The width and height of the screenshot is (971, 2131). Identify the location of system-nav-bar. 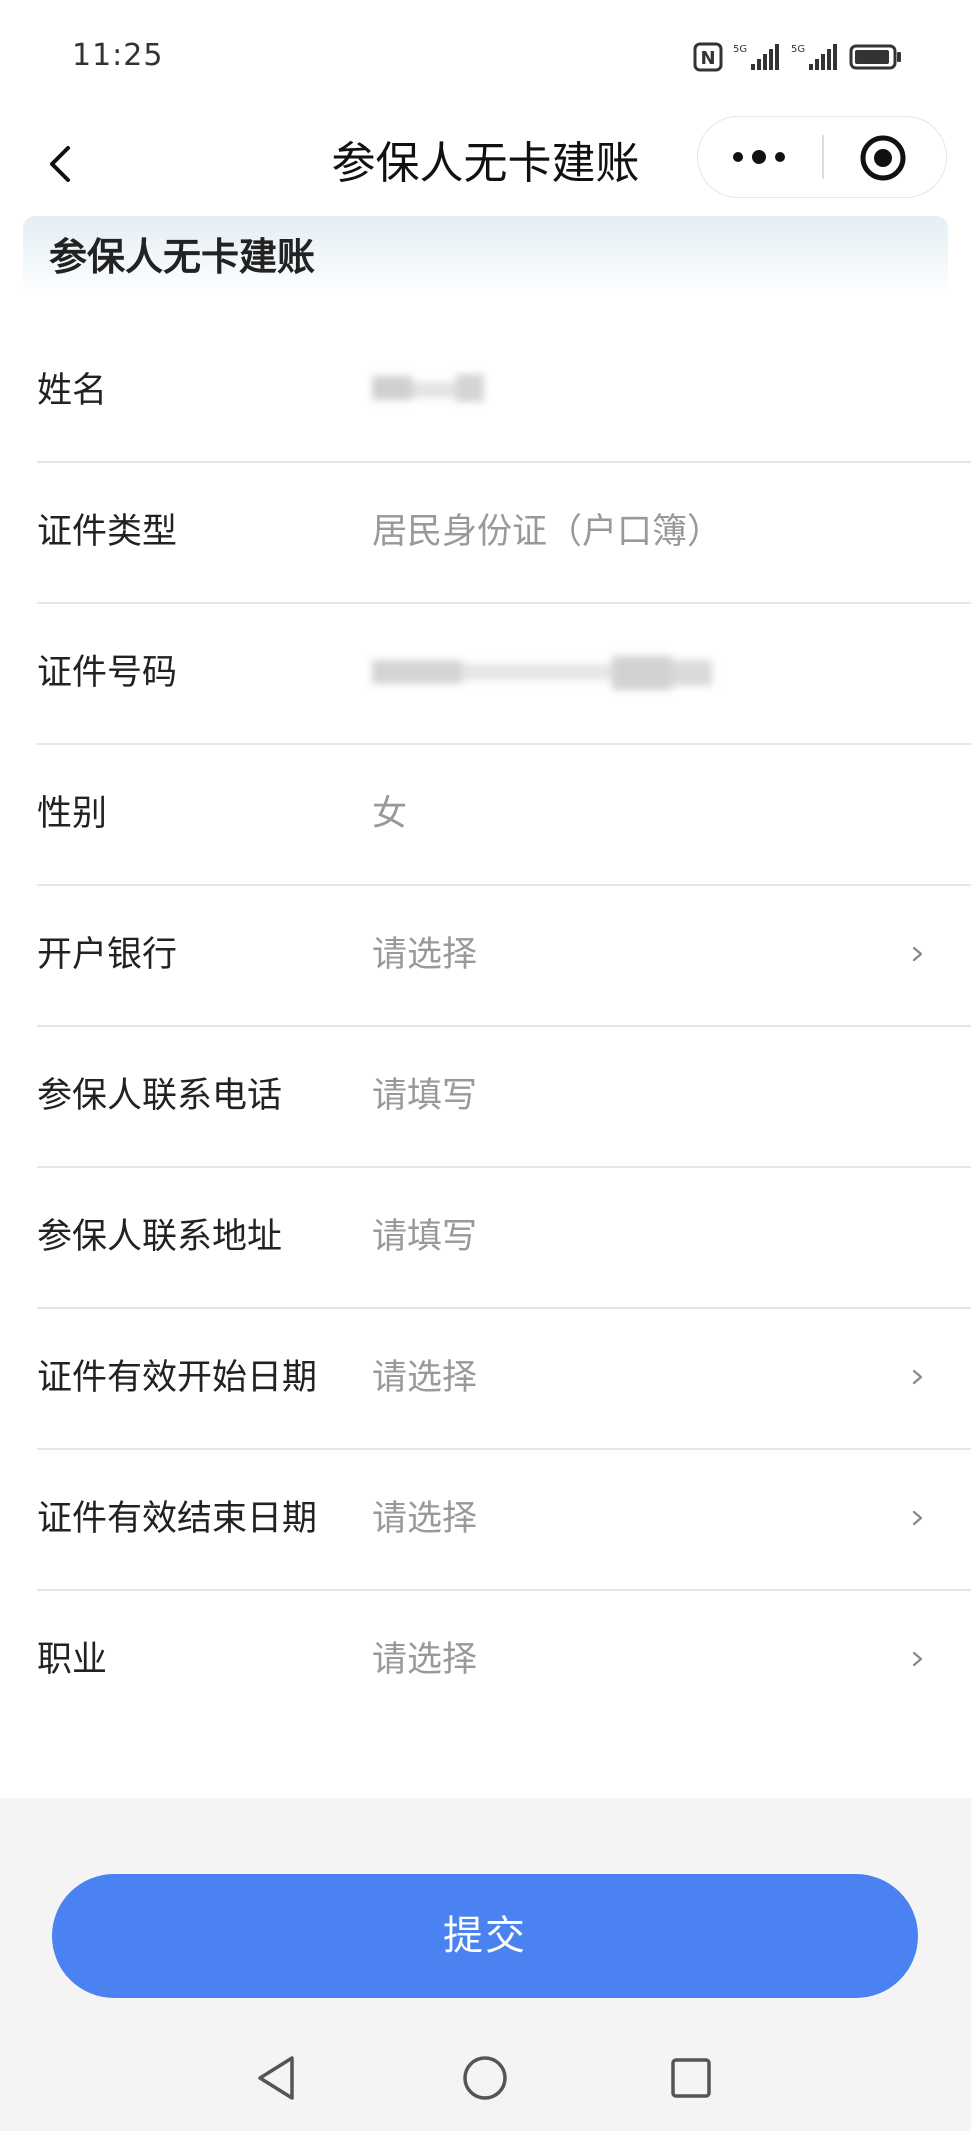
(485, 2078).